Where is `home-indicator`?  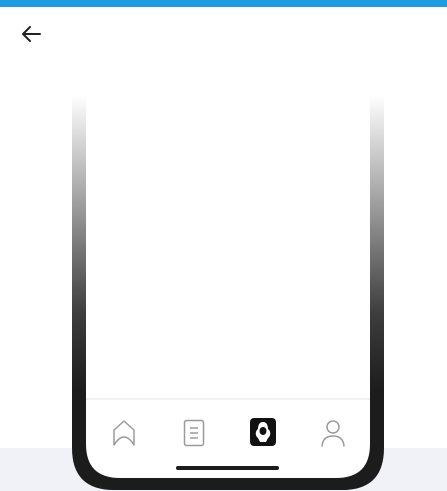 home-indicator is located at coordinates (227, 468).